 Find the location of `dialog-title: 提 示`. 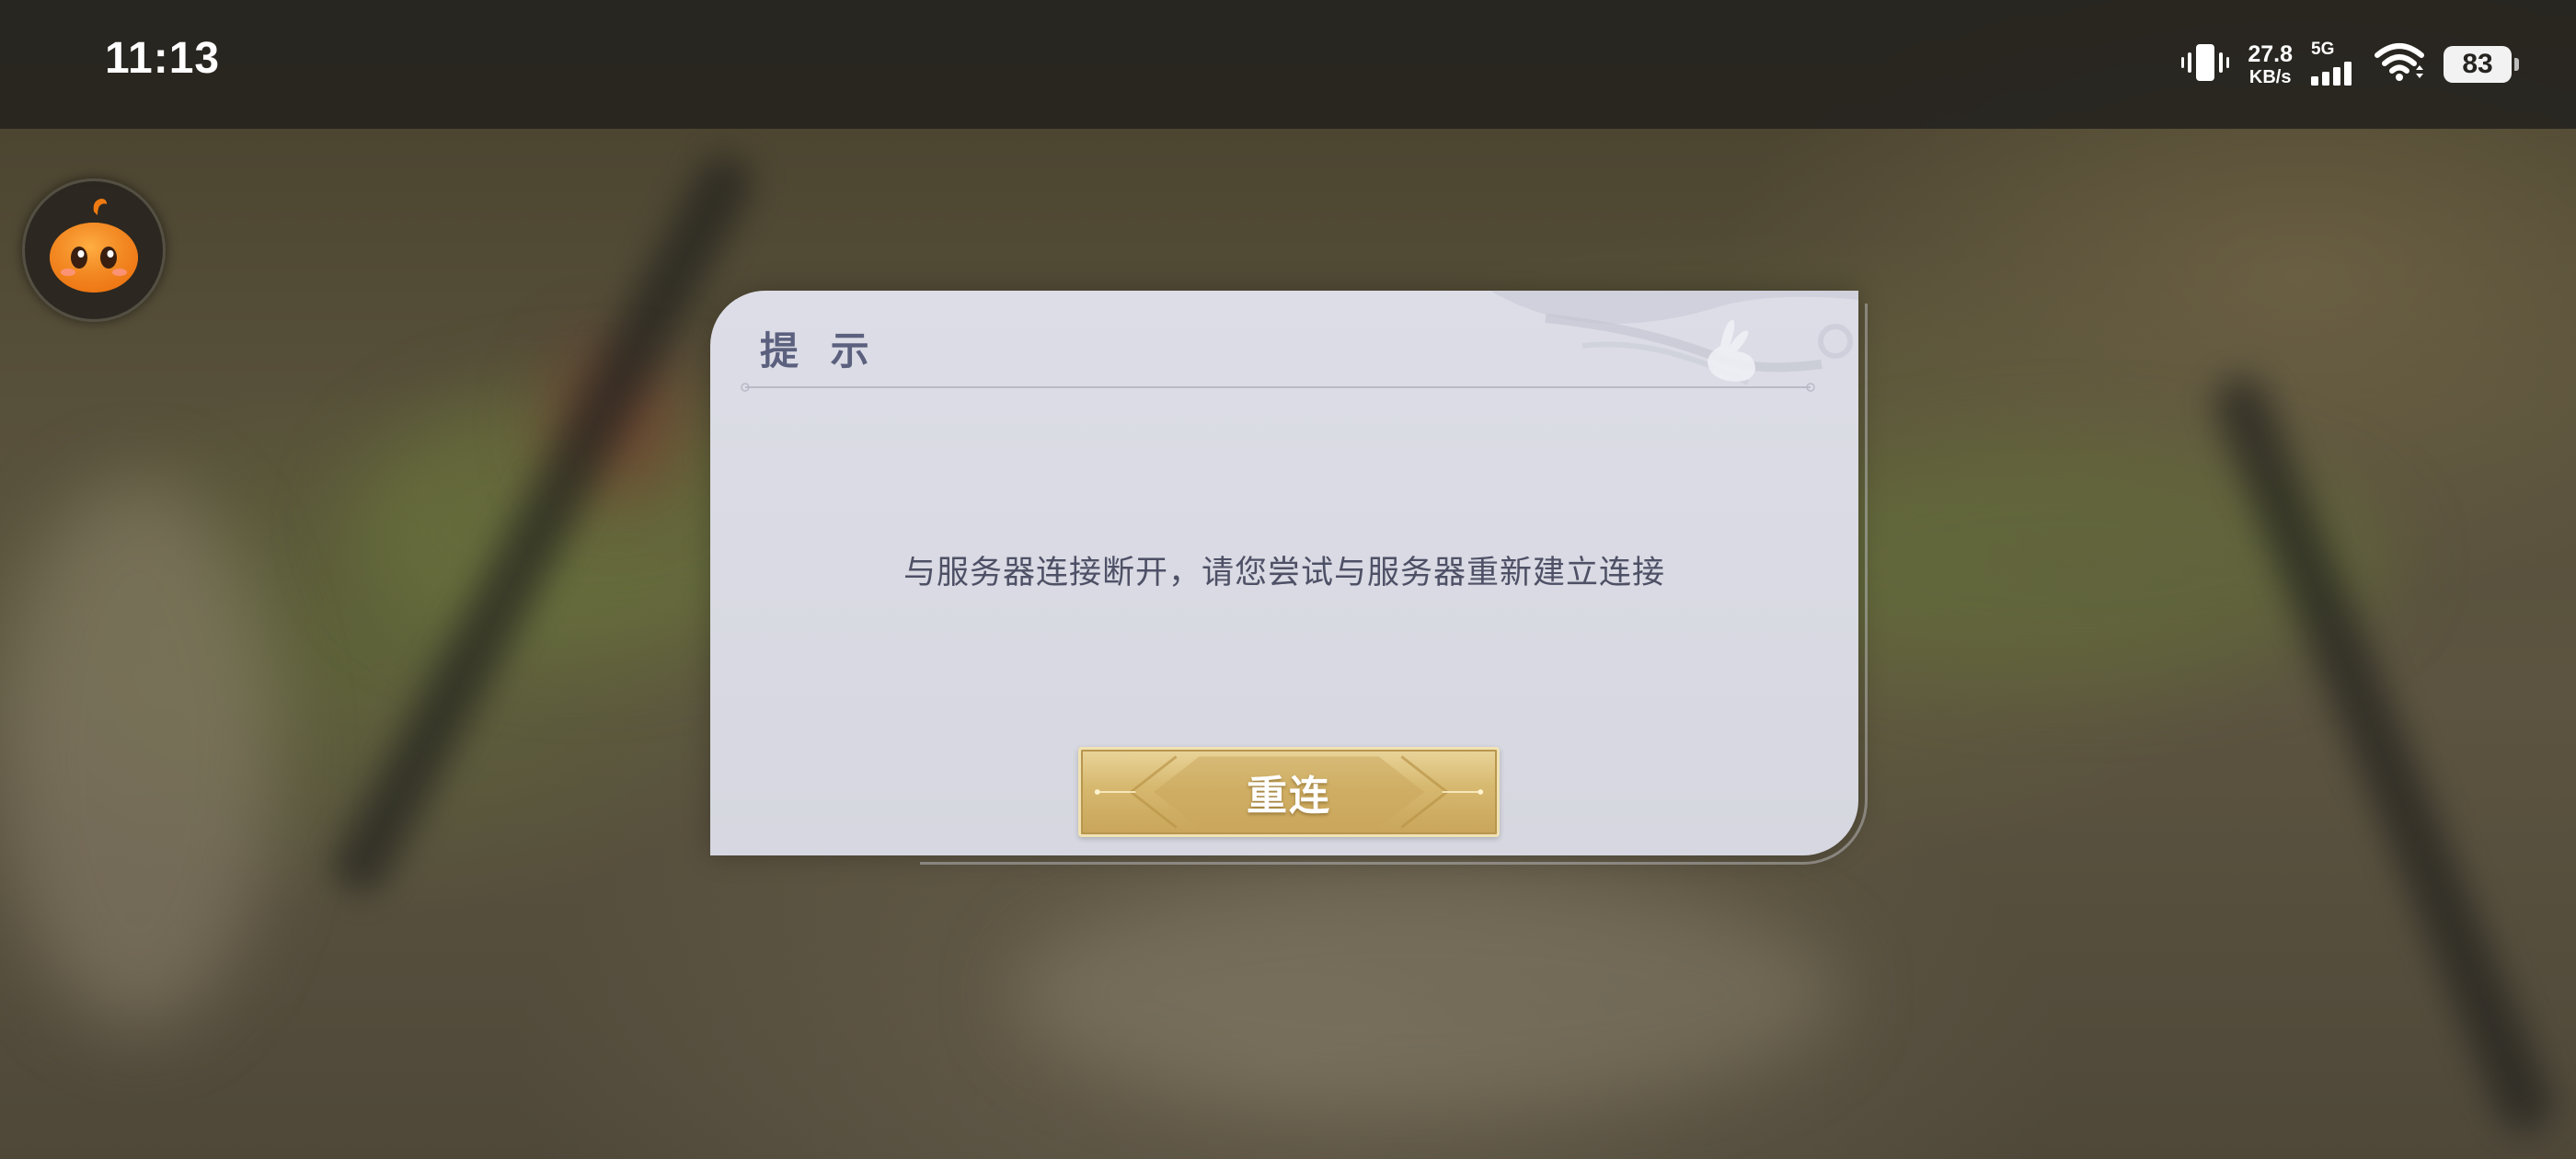

dialog-title: 提 示 is located at coordinates (819, 350).